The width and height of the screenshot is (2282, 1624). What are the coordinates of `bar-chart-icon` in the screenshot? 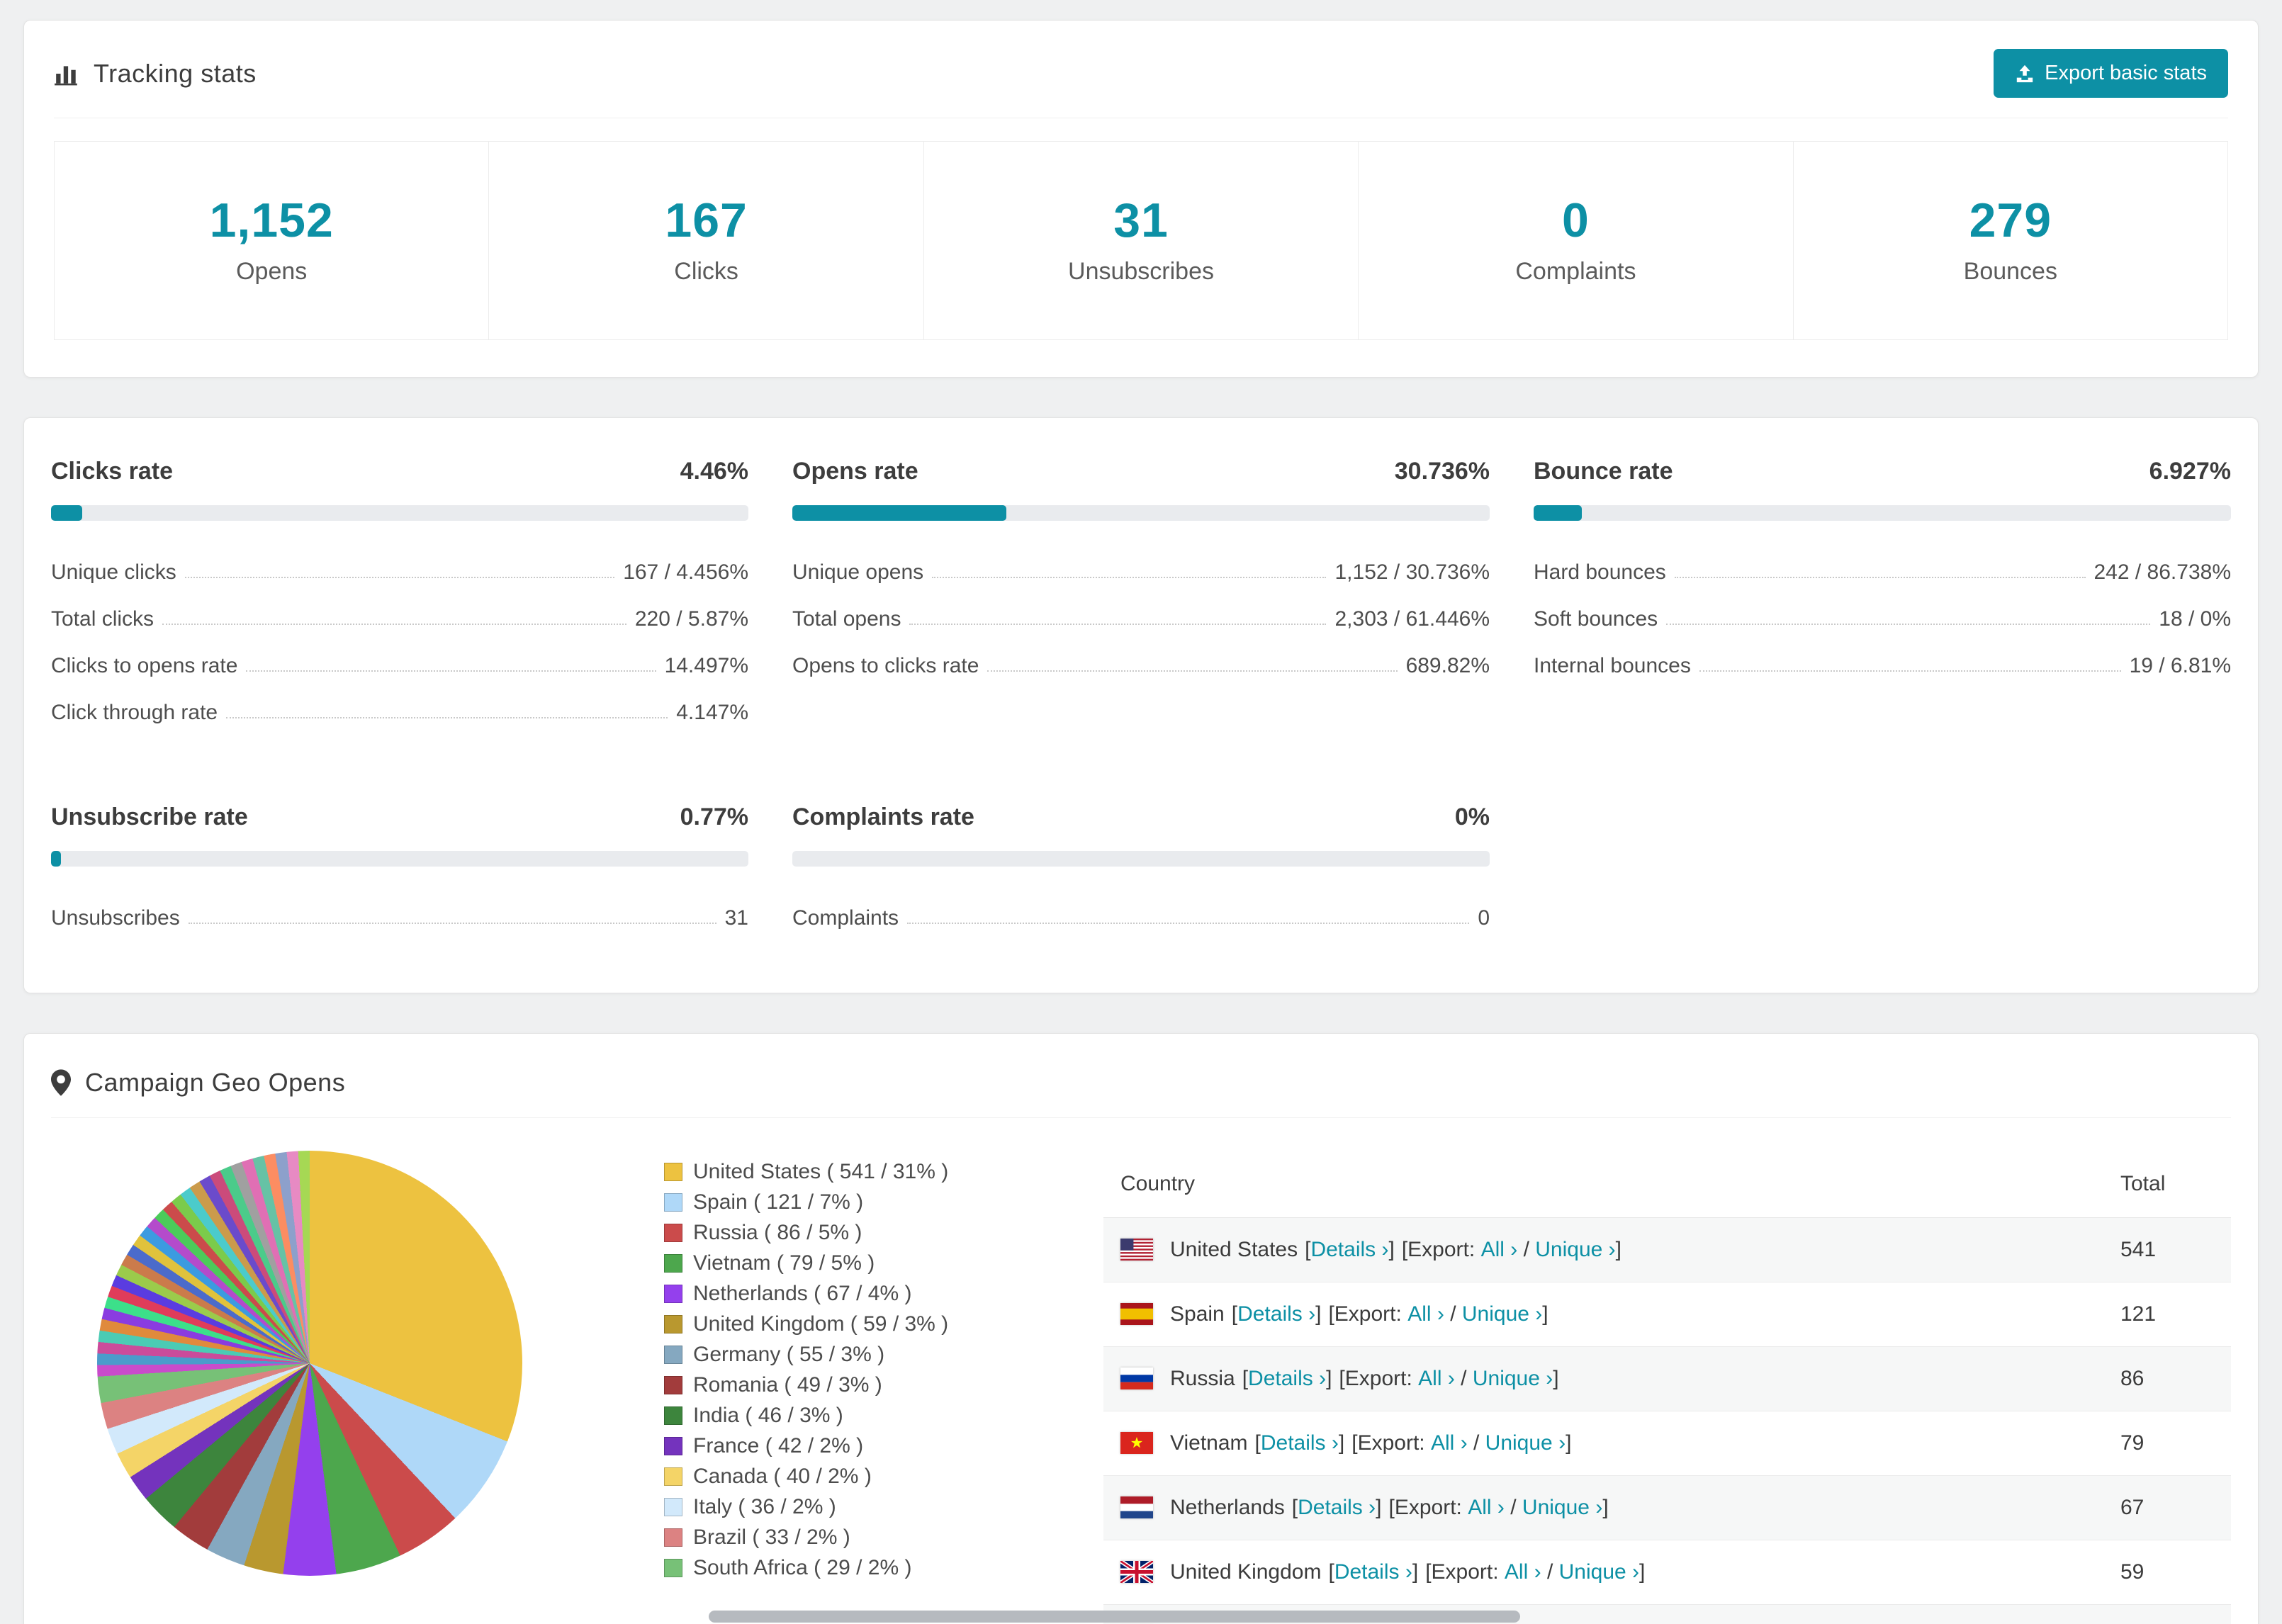 It's located at (66, 74).